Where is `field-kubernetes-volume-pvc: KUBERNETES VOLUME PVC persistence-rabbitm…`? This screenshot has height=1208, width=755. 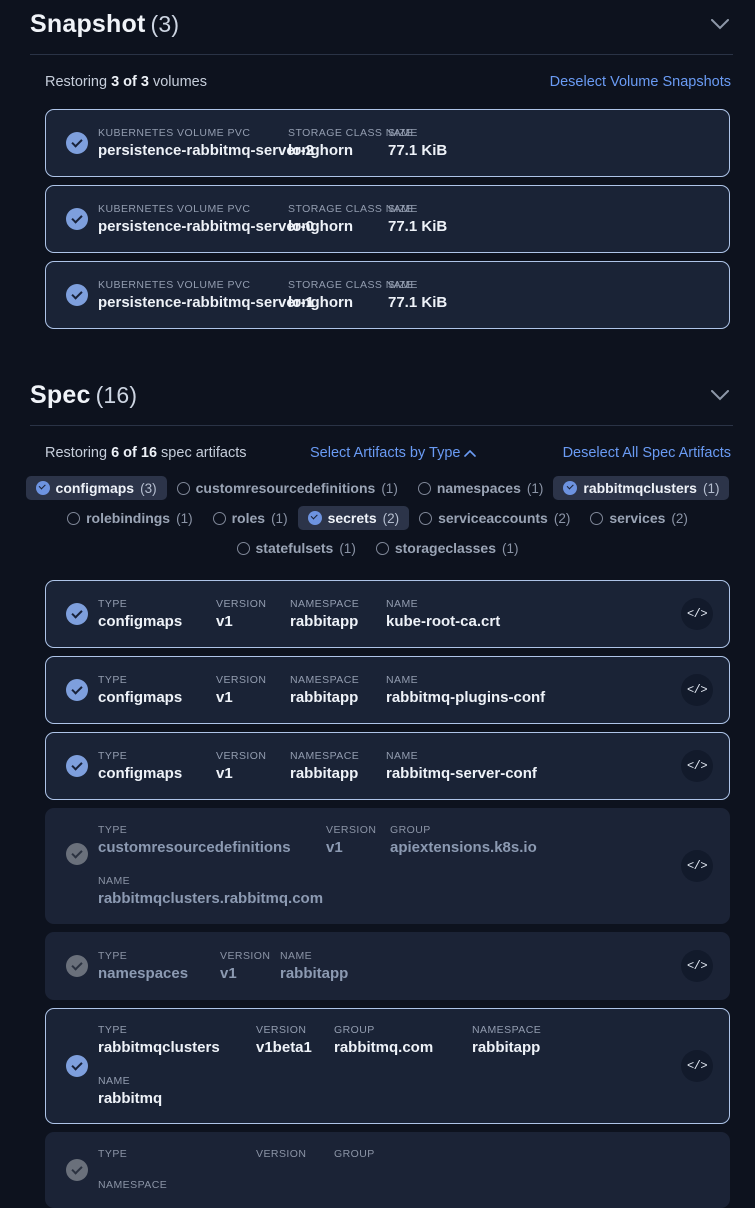 field-kubernetes-volume-pvc: KUBERNETES VOLUME PVC persistence-rabbitm… is located at coordinates (206, 143).